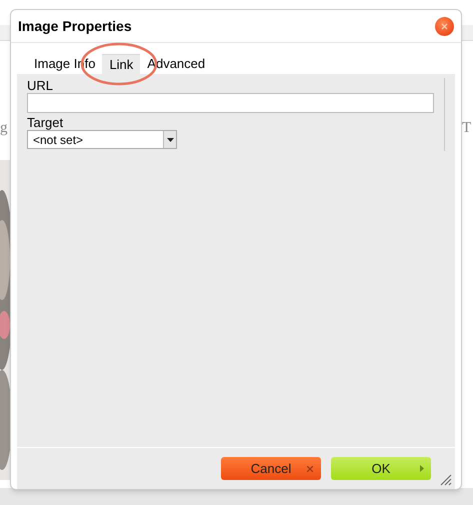 The width and height of the screenshot is (473, 505). I want to click on resize-grip-icon, so click(446, 480).